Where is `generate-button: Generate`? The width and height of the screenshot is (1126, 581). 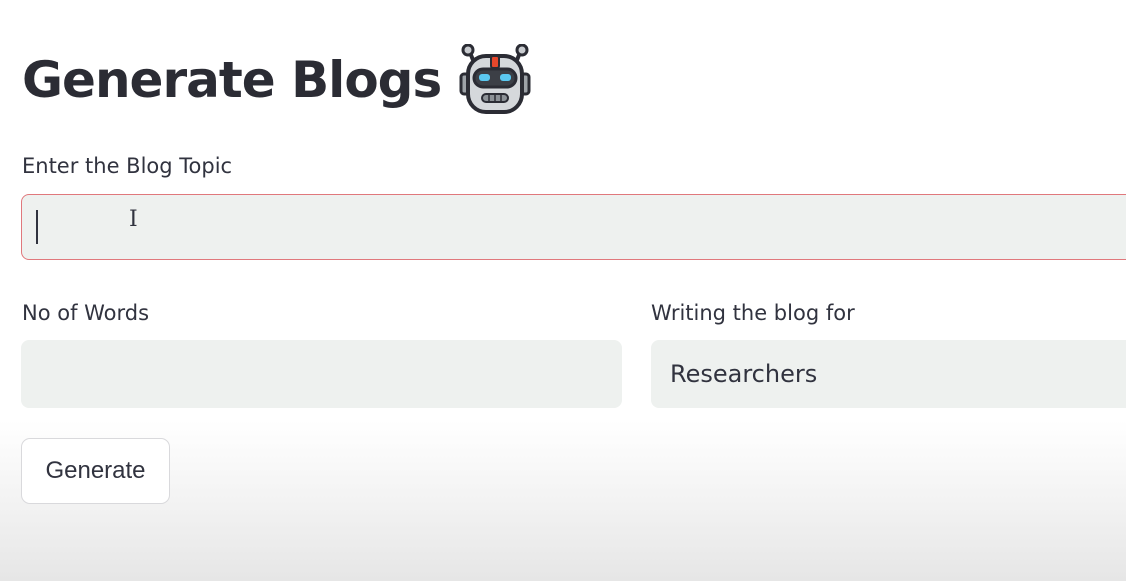 generate-button: Generate is located at coordinates (95, 471).